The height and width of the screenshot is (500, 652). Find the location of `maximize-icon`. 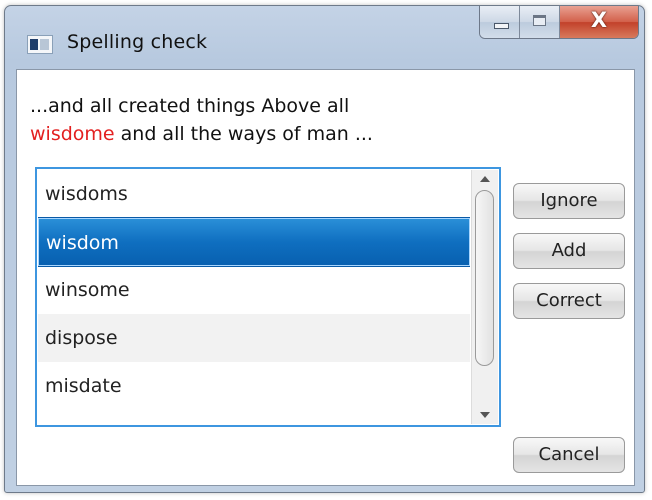

maximize-icon is located at coordinates (539, 20).